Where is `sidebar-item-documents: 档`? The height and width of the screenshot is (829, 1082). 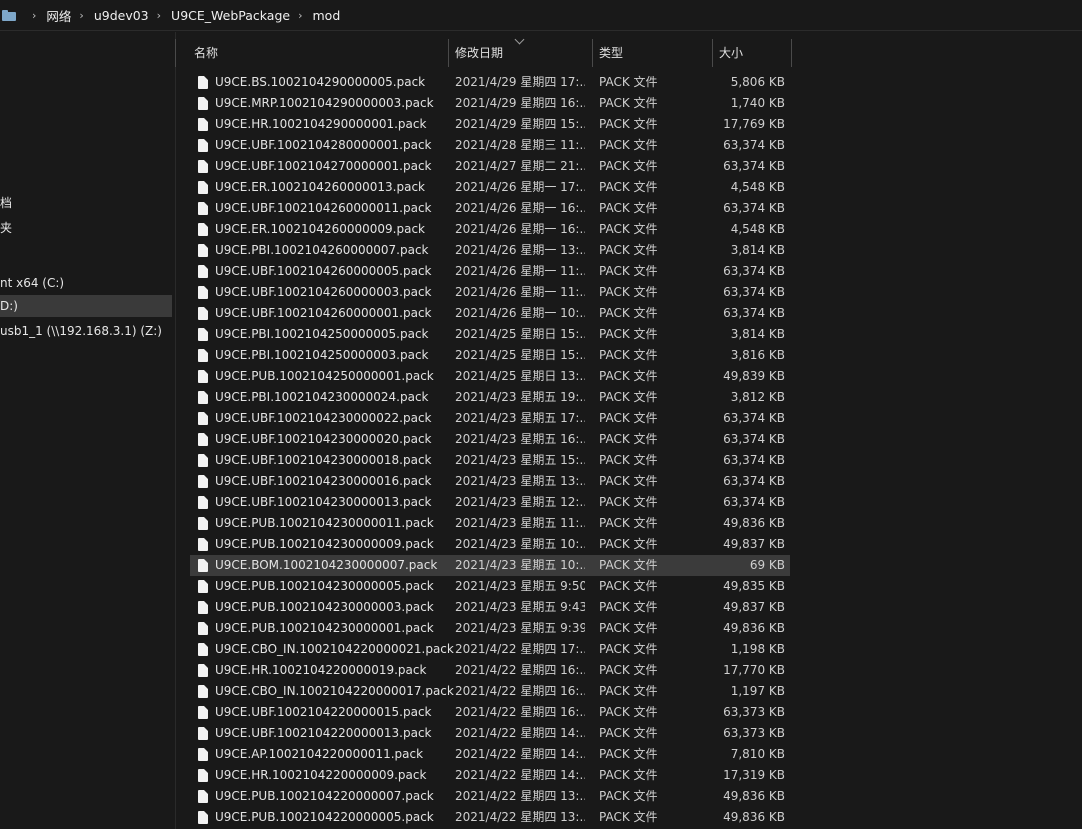
sidebar-item-documents: 档 is located at coordinates (86, 202).